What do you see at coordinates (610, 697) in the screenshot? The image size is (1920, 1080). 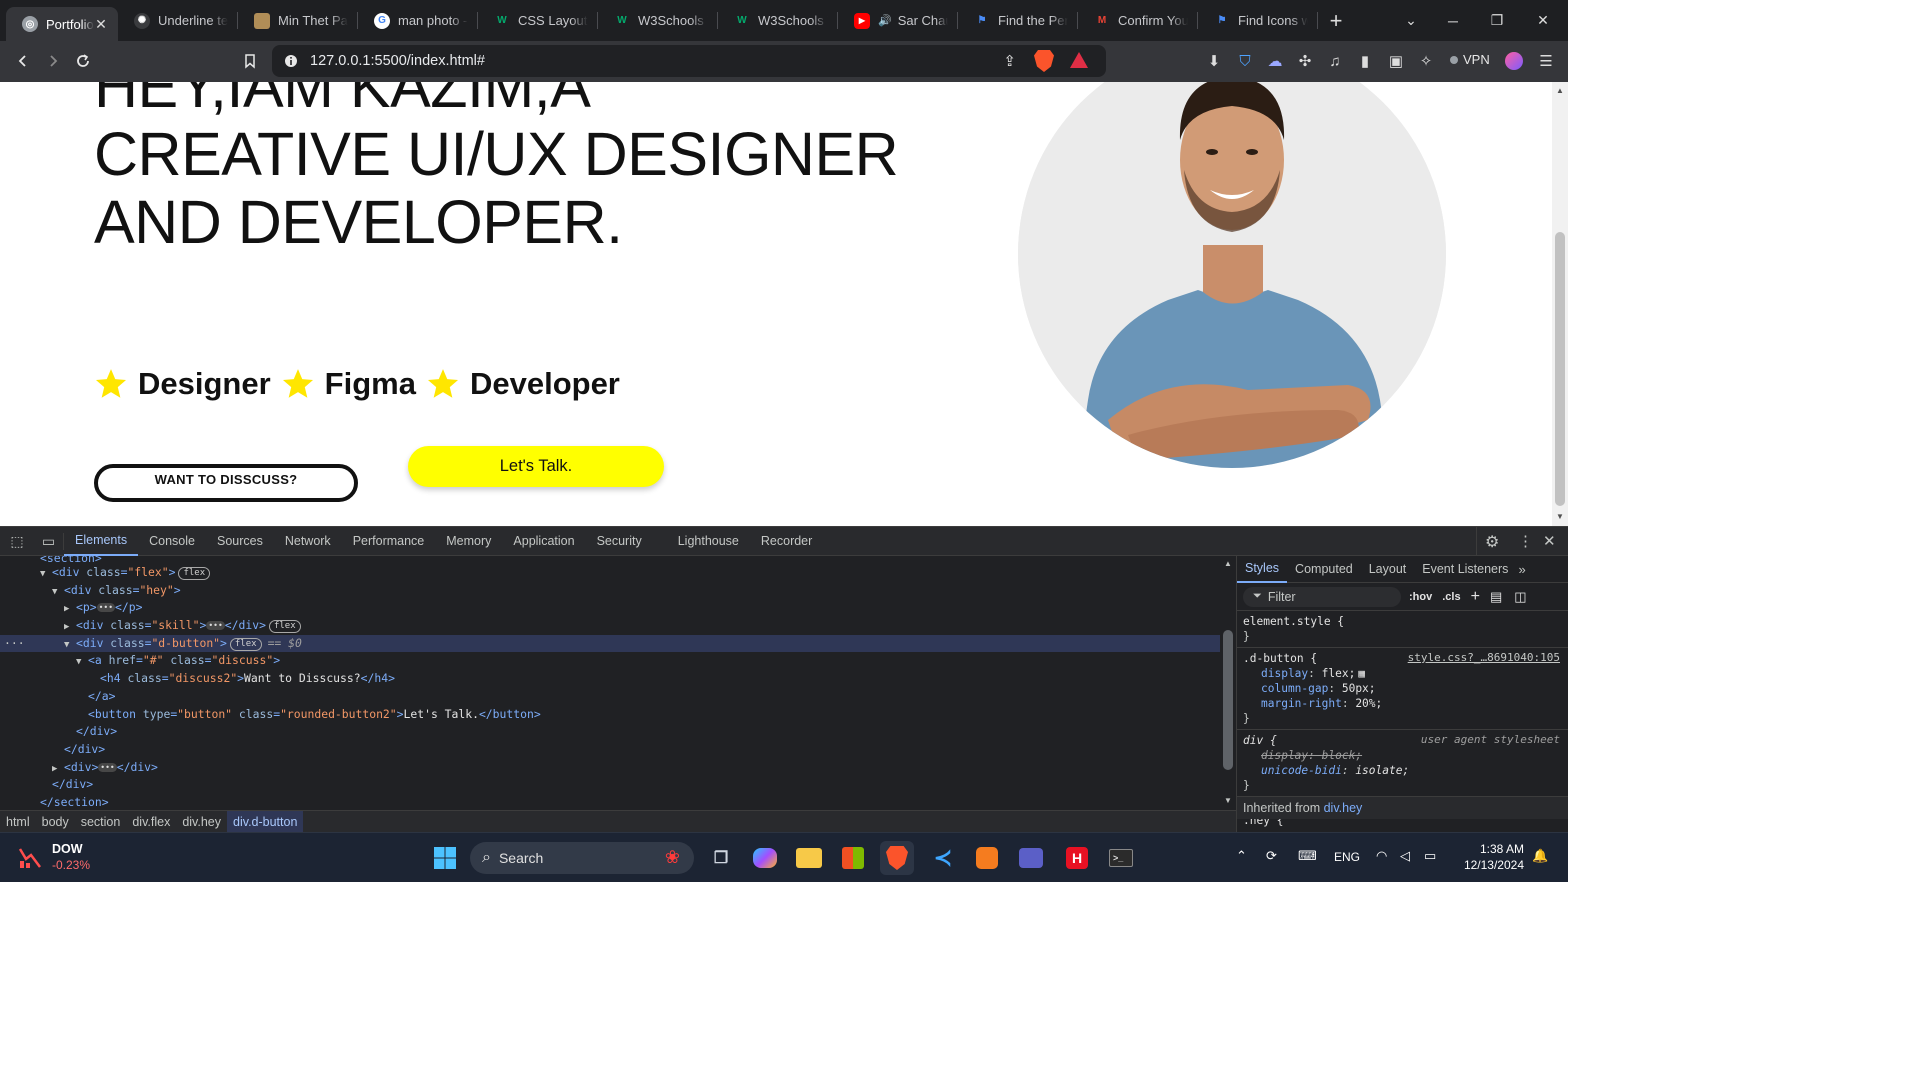 I see `dom-line: </a>` at bounding box center [610, 697].